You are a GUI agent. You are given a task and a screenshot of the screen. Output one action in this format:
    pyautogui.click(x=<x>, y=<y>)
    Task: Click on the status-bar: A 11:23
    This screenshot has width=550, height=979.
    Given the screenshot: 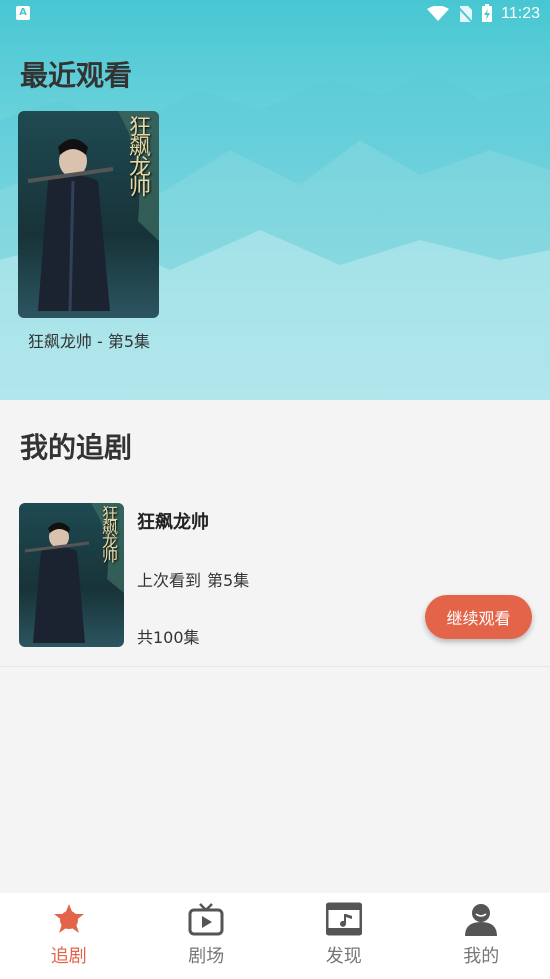 What is the action you would take?
    pyautogui.click(x=275, y=14)
    